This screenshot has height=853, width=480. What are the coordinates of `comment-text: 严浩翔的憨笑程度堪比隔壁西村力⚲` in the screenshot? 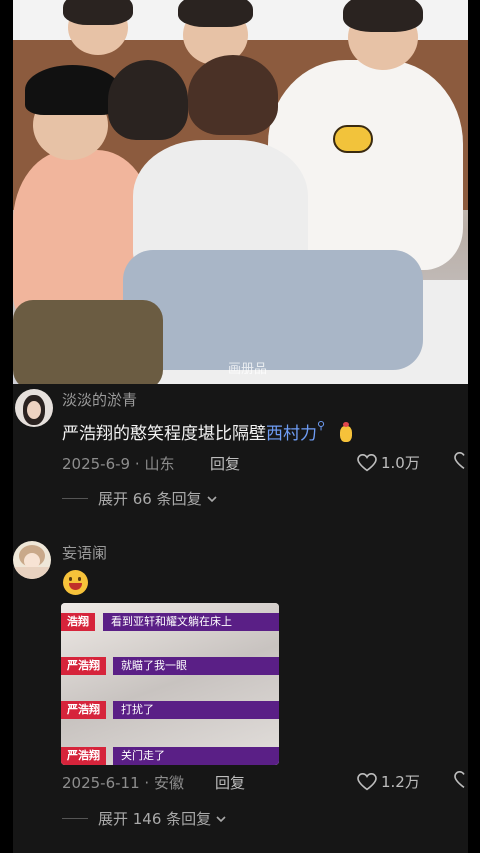 It's located at (209, 431).